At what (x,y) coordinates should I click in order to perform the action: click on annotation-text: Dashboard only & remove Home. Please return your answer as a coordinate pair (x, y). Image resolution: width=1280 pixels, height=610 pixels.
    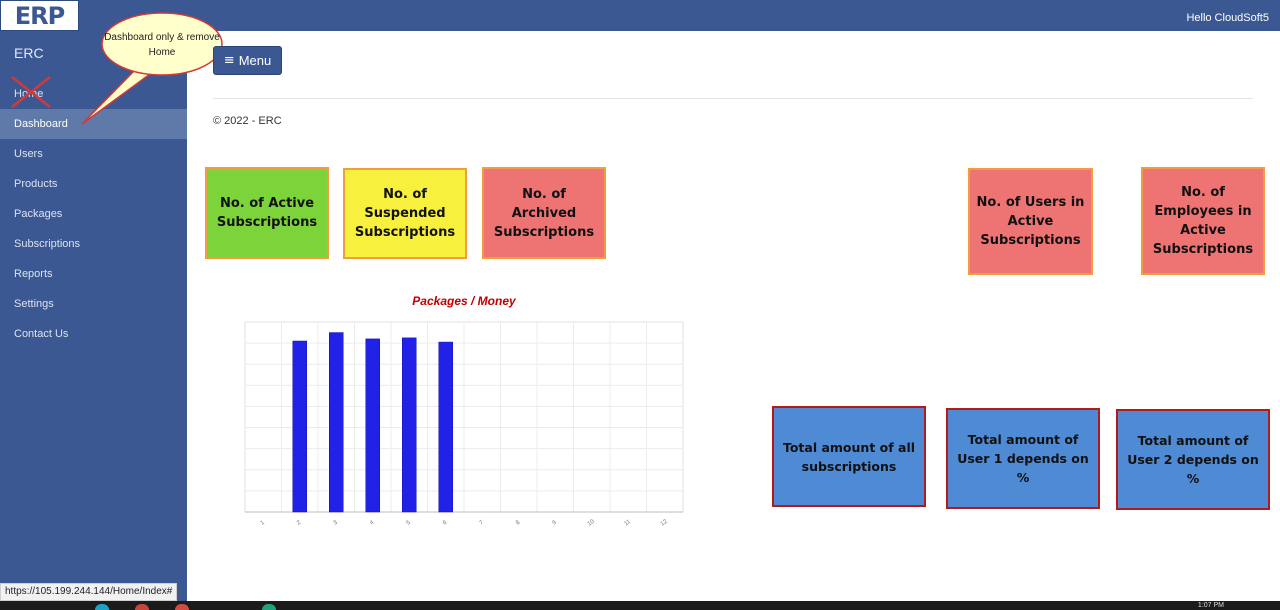
    Looking at the image, I should click on (162, 45).